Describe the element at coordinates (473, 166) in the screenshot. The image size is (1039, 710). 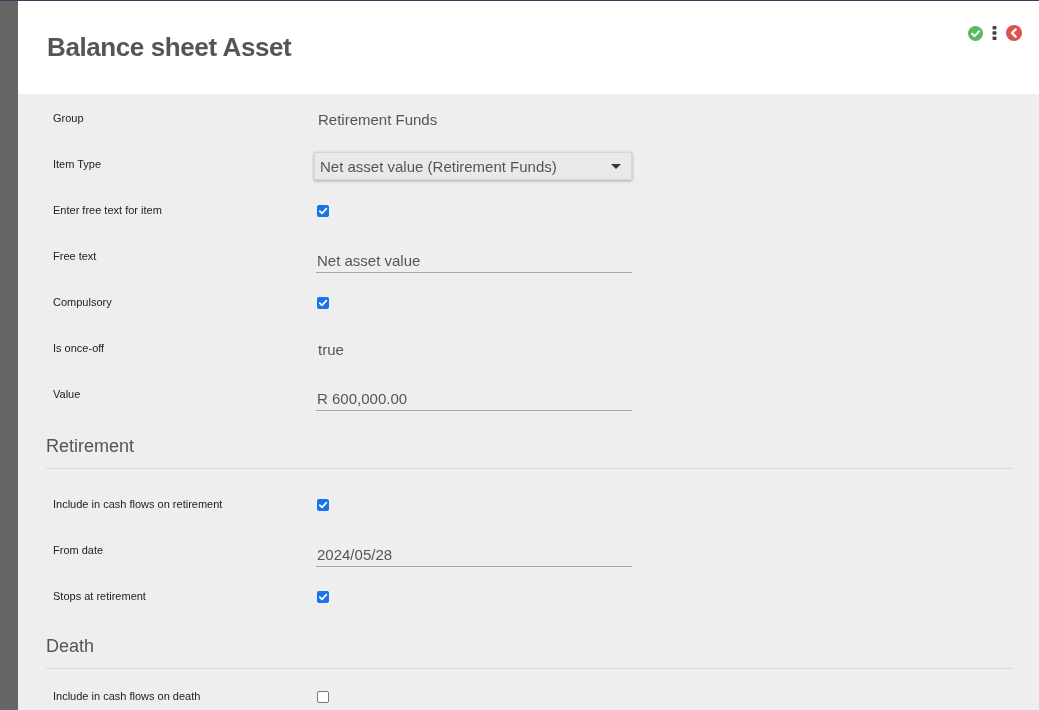
I see `dropdown: Net asset value (Retirement Funds)` at that location.